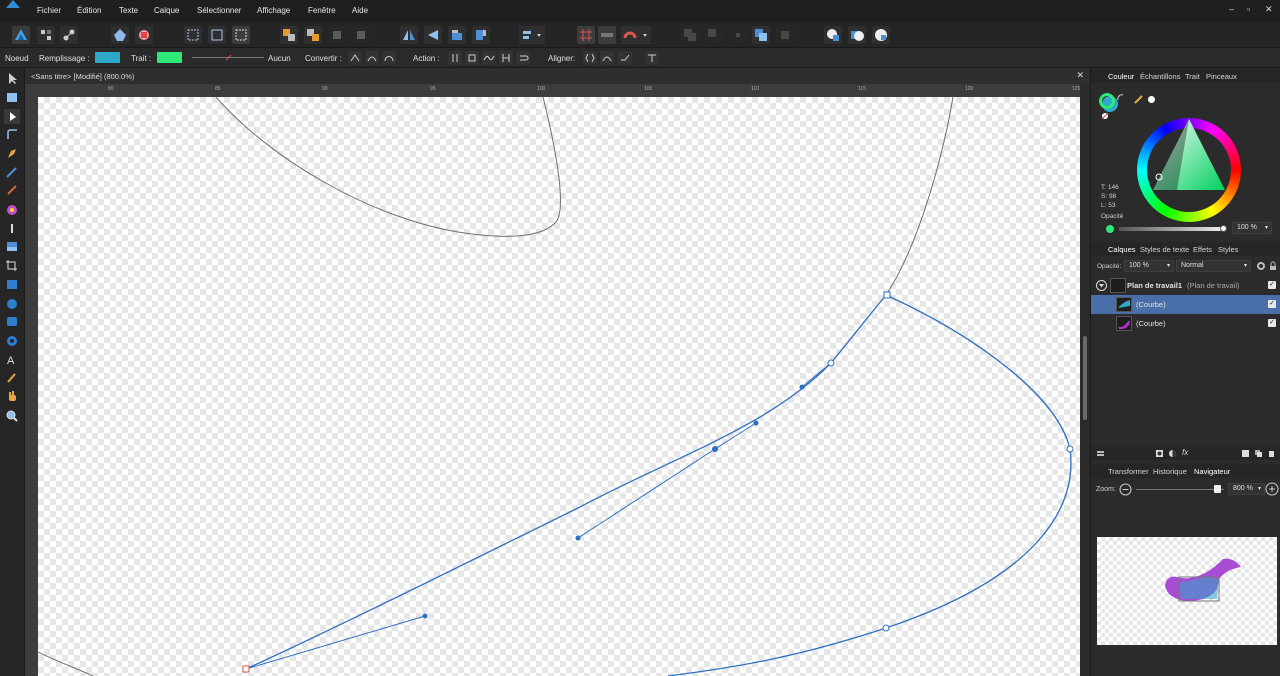 The image size is (1280, 676). What do you see at coordinates (313, 35) in the screenshot?
I see `move-back-one-button` at bounding box center [313, 35].